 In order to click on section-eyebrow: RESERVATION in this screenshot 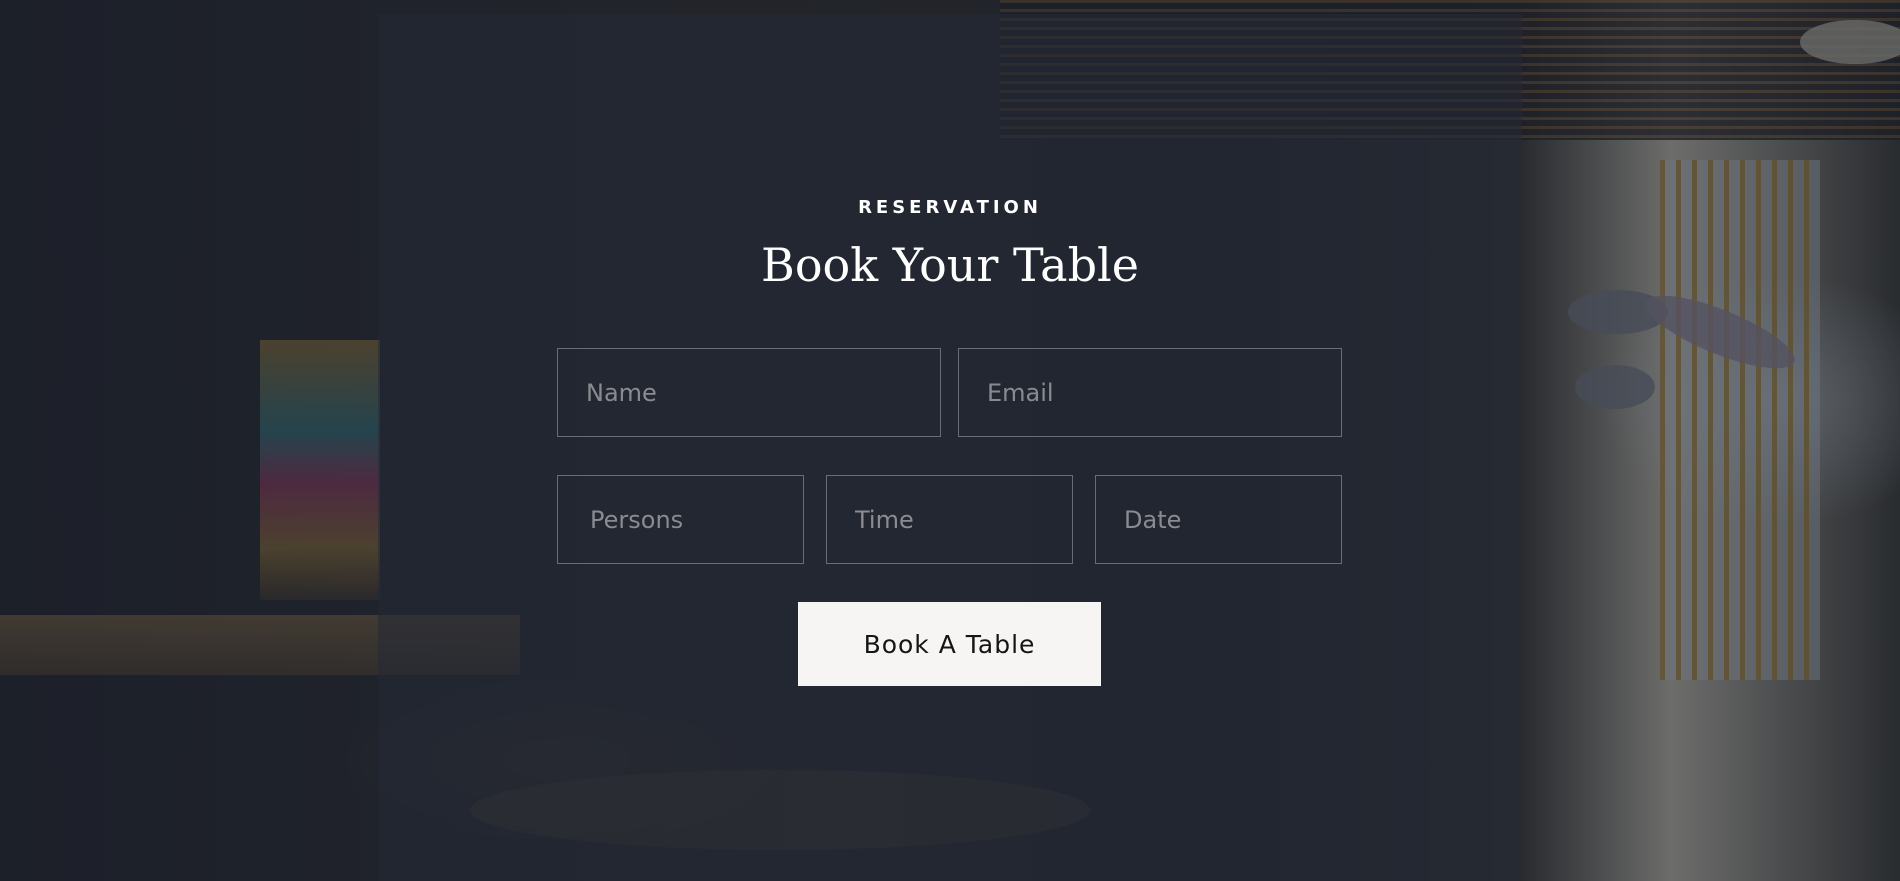, I will do `click(950, 207)`.